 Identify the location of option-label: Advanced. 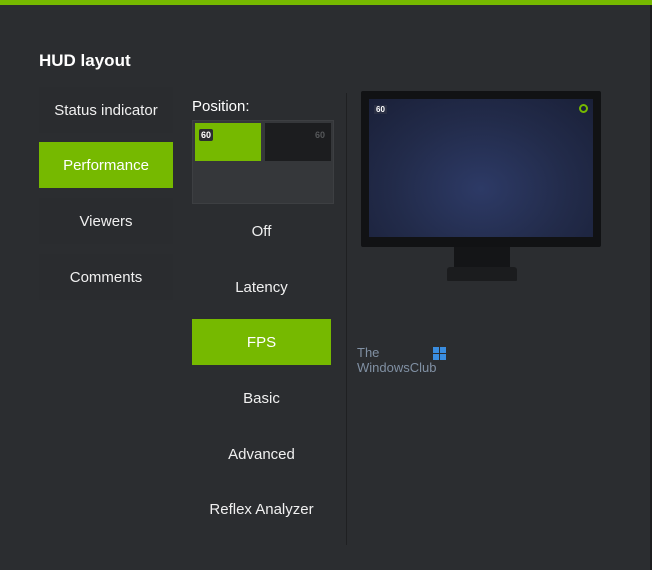
(261, 454).